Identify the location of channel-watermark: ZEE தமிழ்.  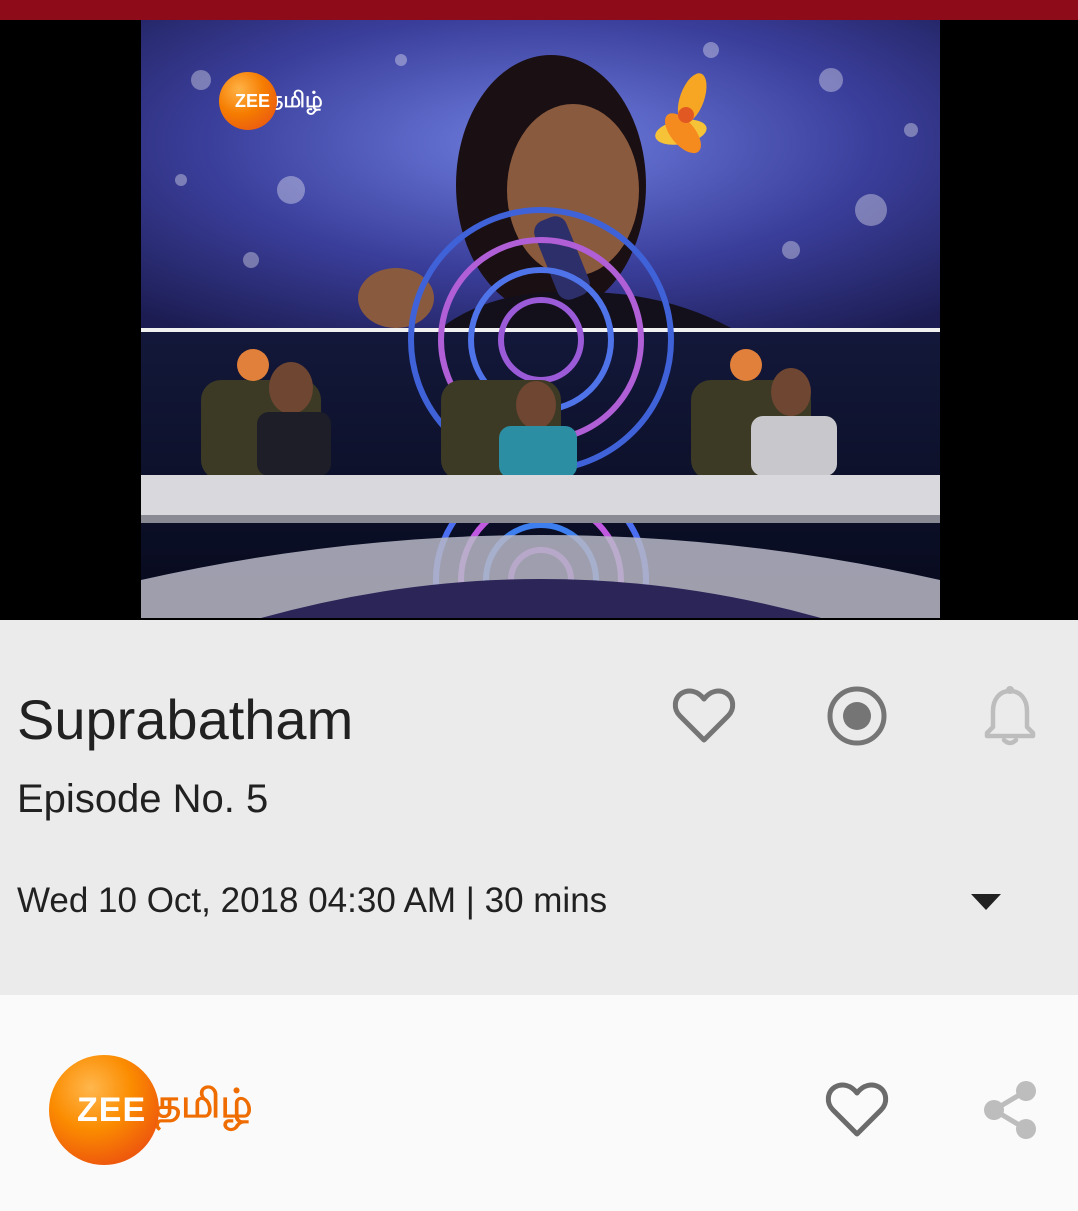
(271, 101).